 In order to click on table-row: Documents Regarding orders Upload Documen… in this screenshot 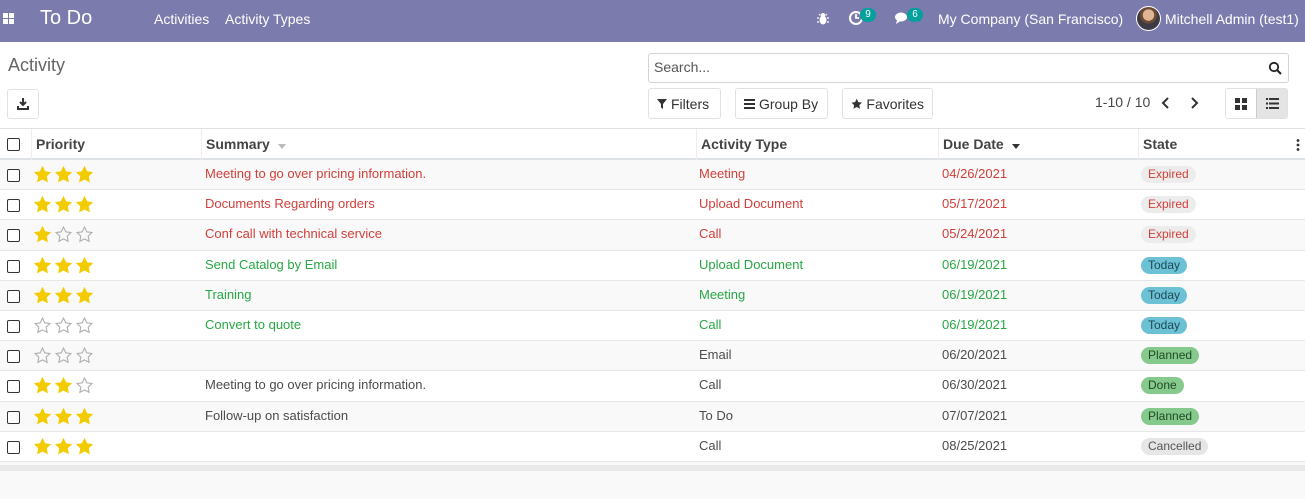, I will do `click(652, 205)`.